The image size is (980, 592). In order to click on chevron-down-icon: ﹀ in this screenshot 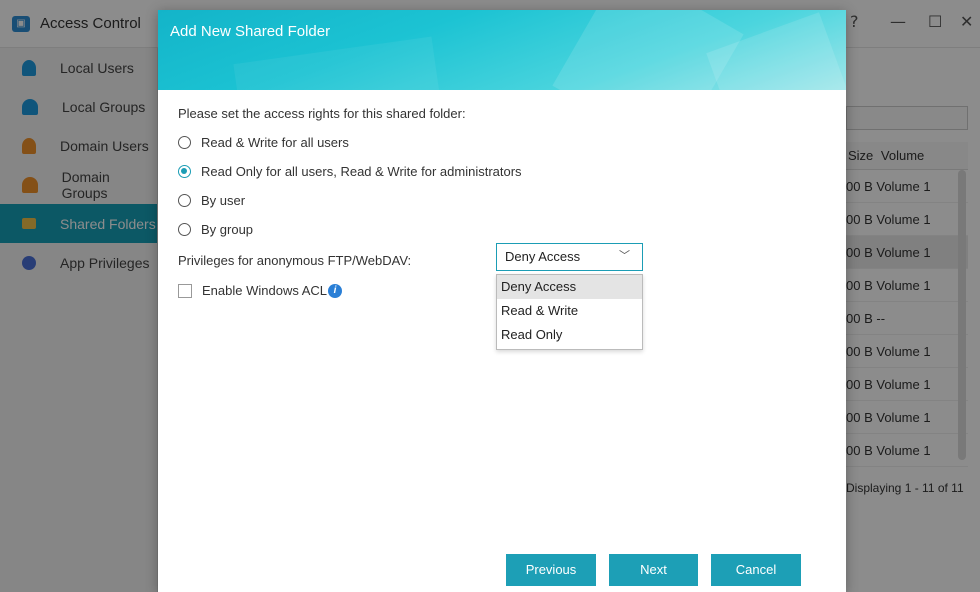, I will do `click(624, 256)`.